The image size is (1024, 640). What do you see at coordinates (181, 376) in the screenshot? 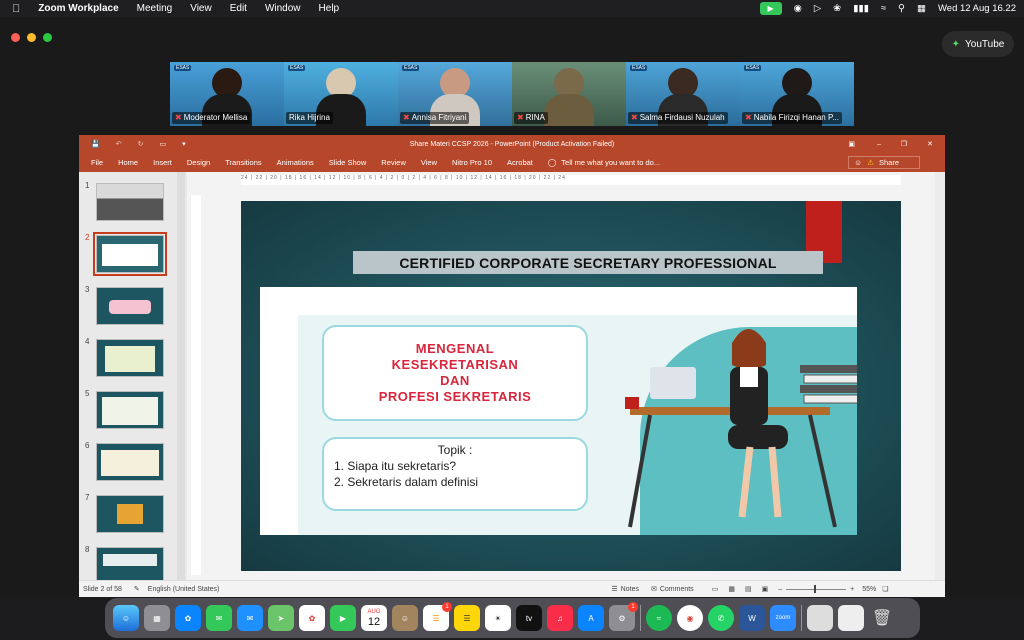
I see `thumbnail-scrollbar` at bounding box center [181, 376].